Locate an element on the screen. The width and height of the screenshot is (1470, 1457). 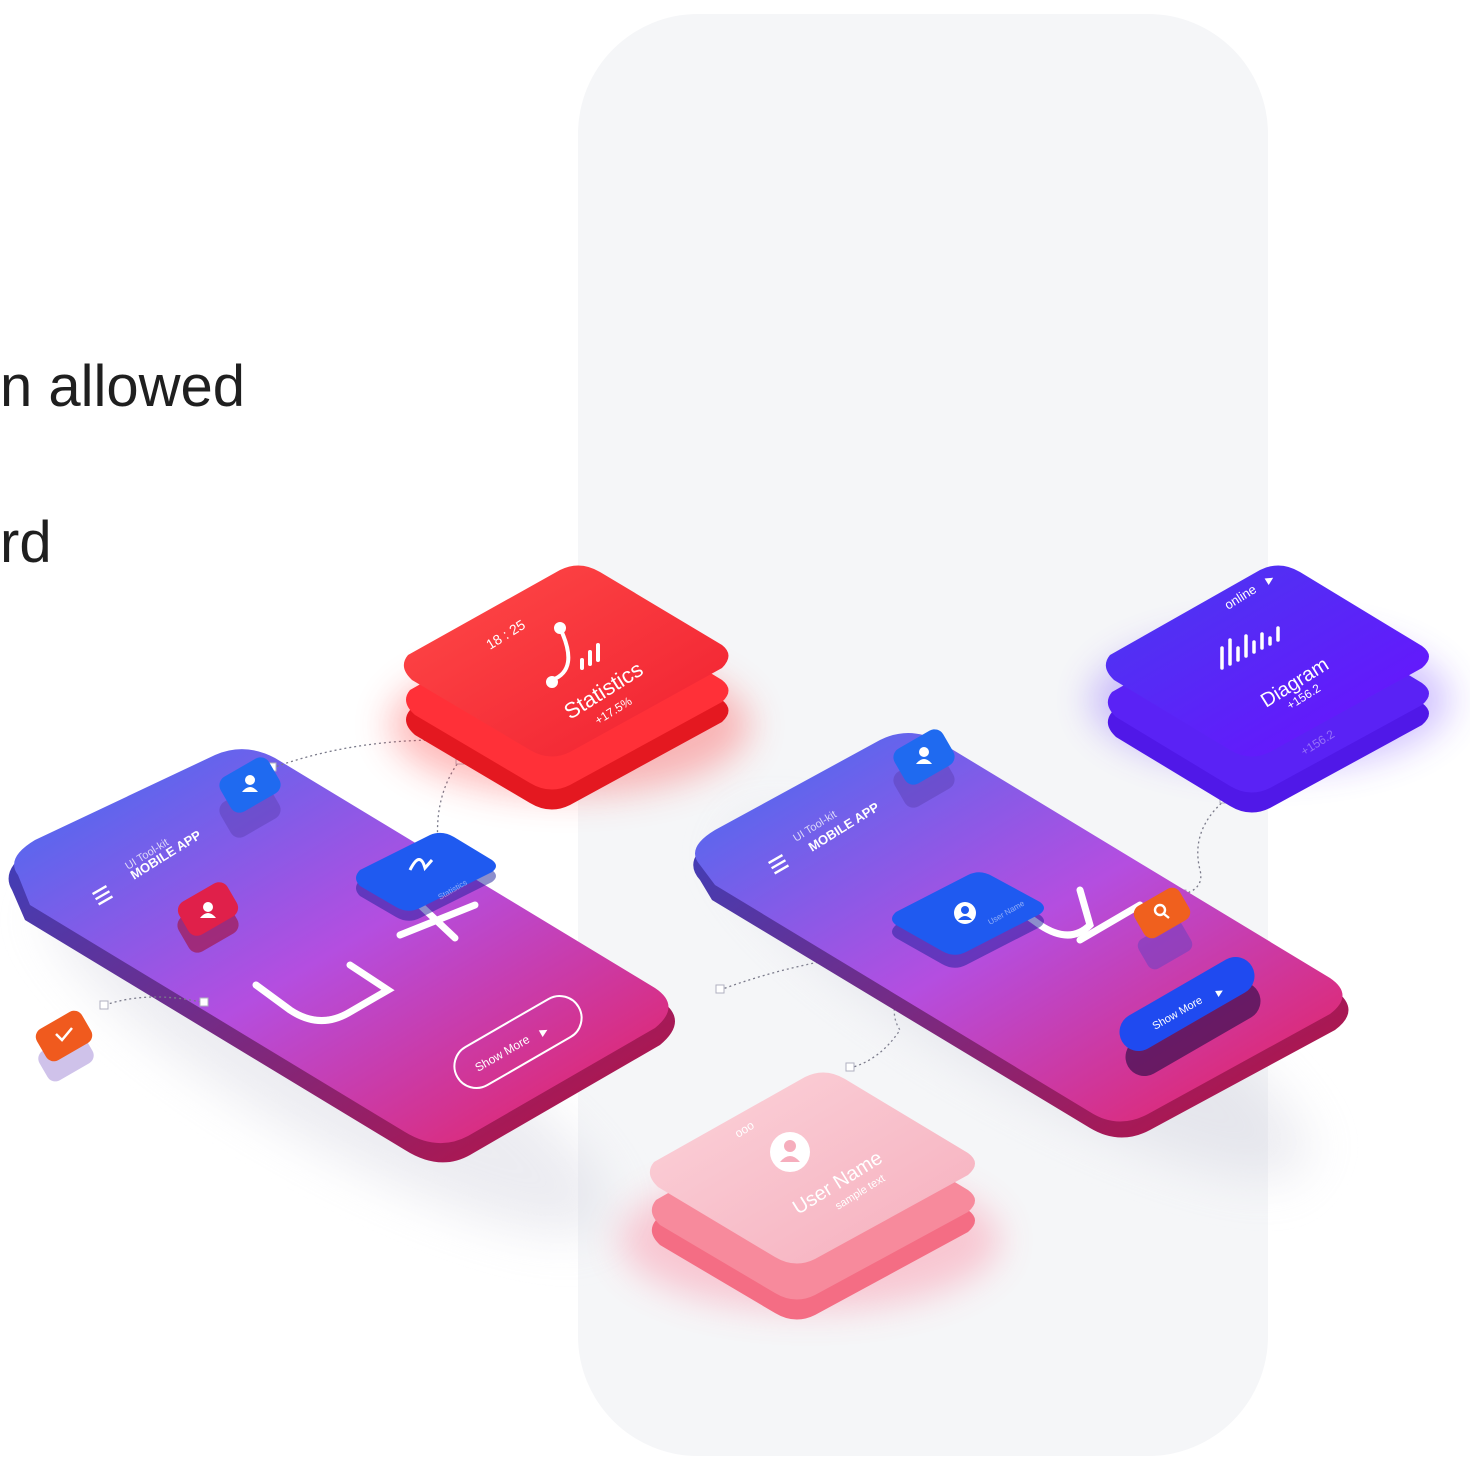
user-avatar-icon is located at coordinates (790, 1152).